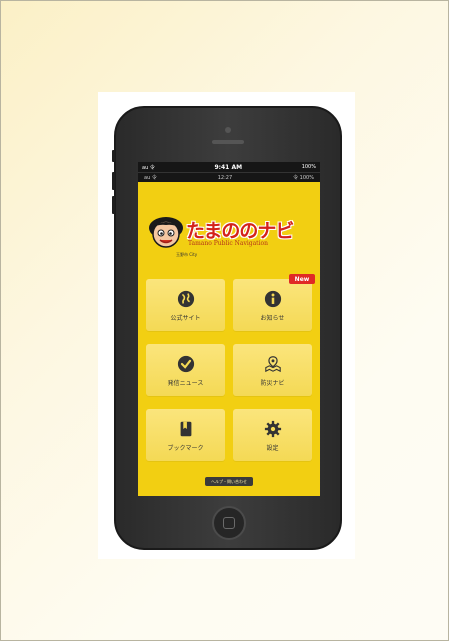  Describe the element at coordinates (150, 178) in the screenshot. I see `nav-left: au 令` at that location.